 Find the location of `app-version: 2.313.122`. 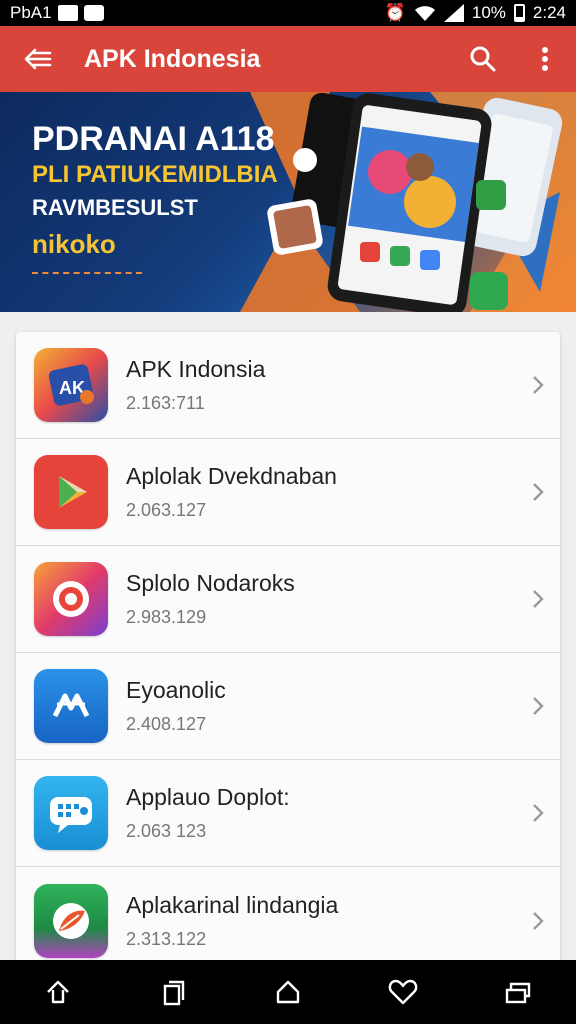

app-version: 2.313.122 is located at coordinates (166, 938).